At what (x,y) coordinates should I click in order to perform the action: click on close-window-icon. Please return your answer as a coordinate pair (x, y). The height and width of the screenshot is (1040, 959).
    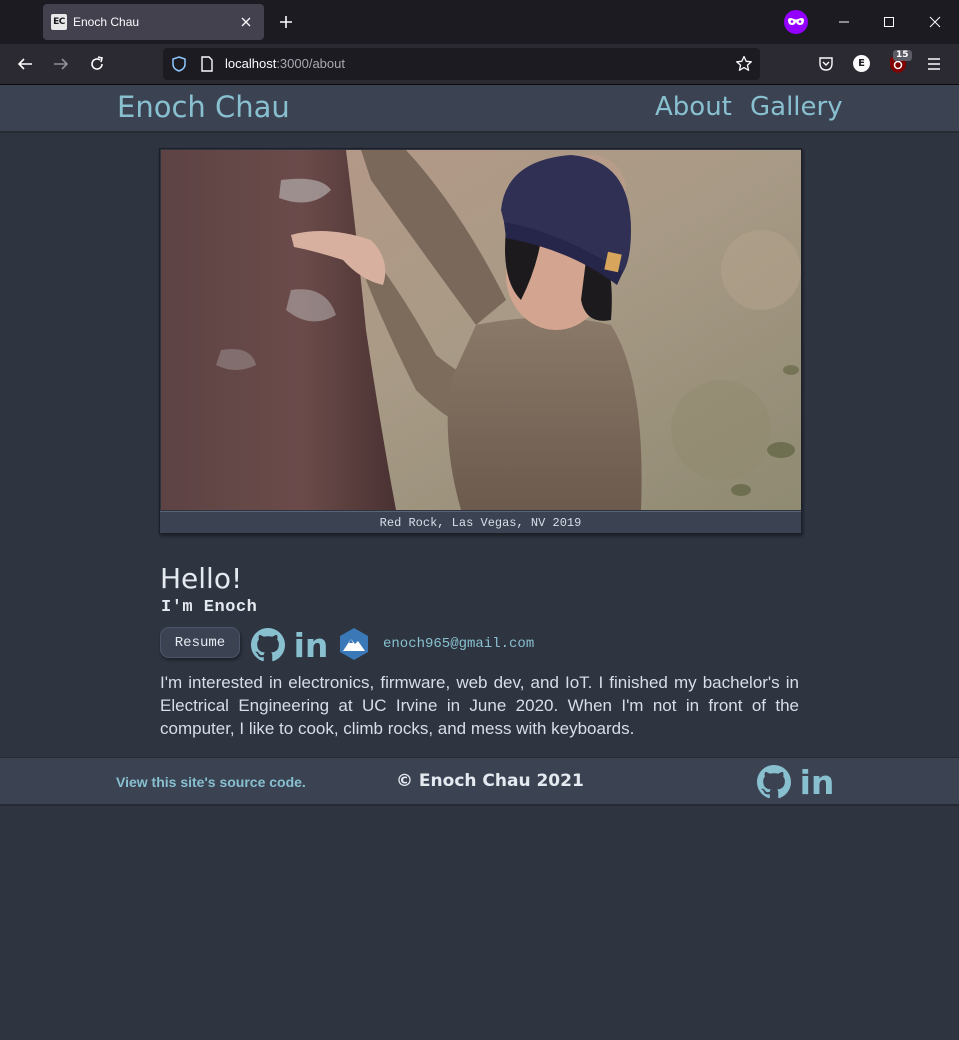
    Looking at the image, I should click on (935, 22).